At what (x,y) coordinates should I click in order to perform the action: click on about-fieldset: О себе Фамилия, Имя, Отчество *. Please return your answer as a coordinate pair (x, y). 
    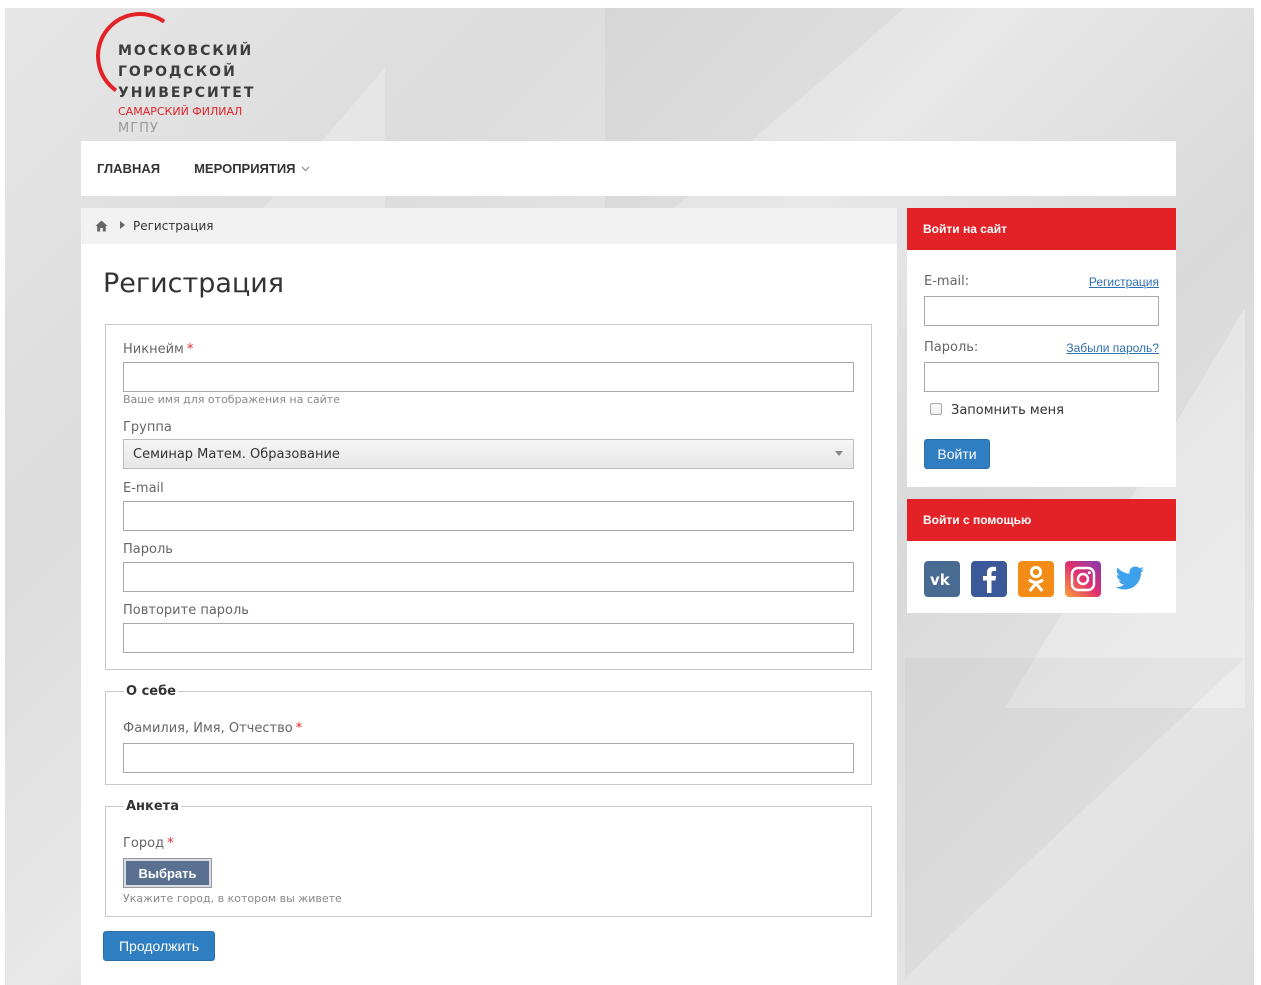
    Looking at the image, I should click on (488, 734).